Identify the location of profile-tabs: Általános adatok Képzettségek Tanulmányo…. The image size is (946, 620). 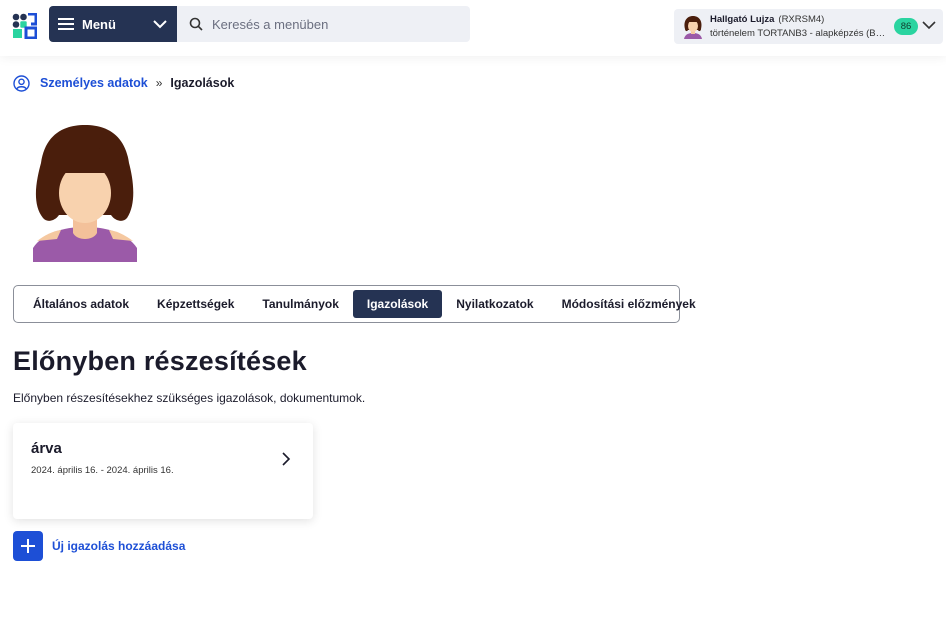
(354, 304).